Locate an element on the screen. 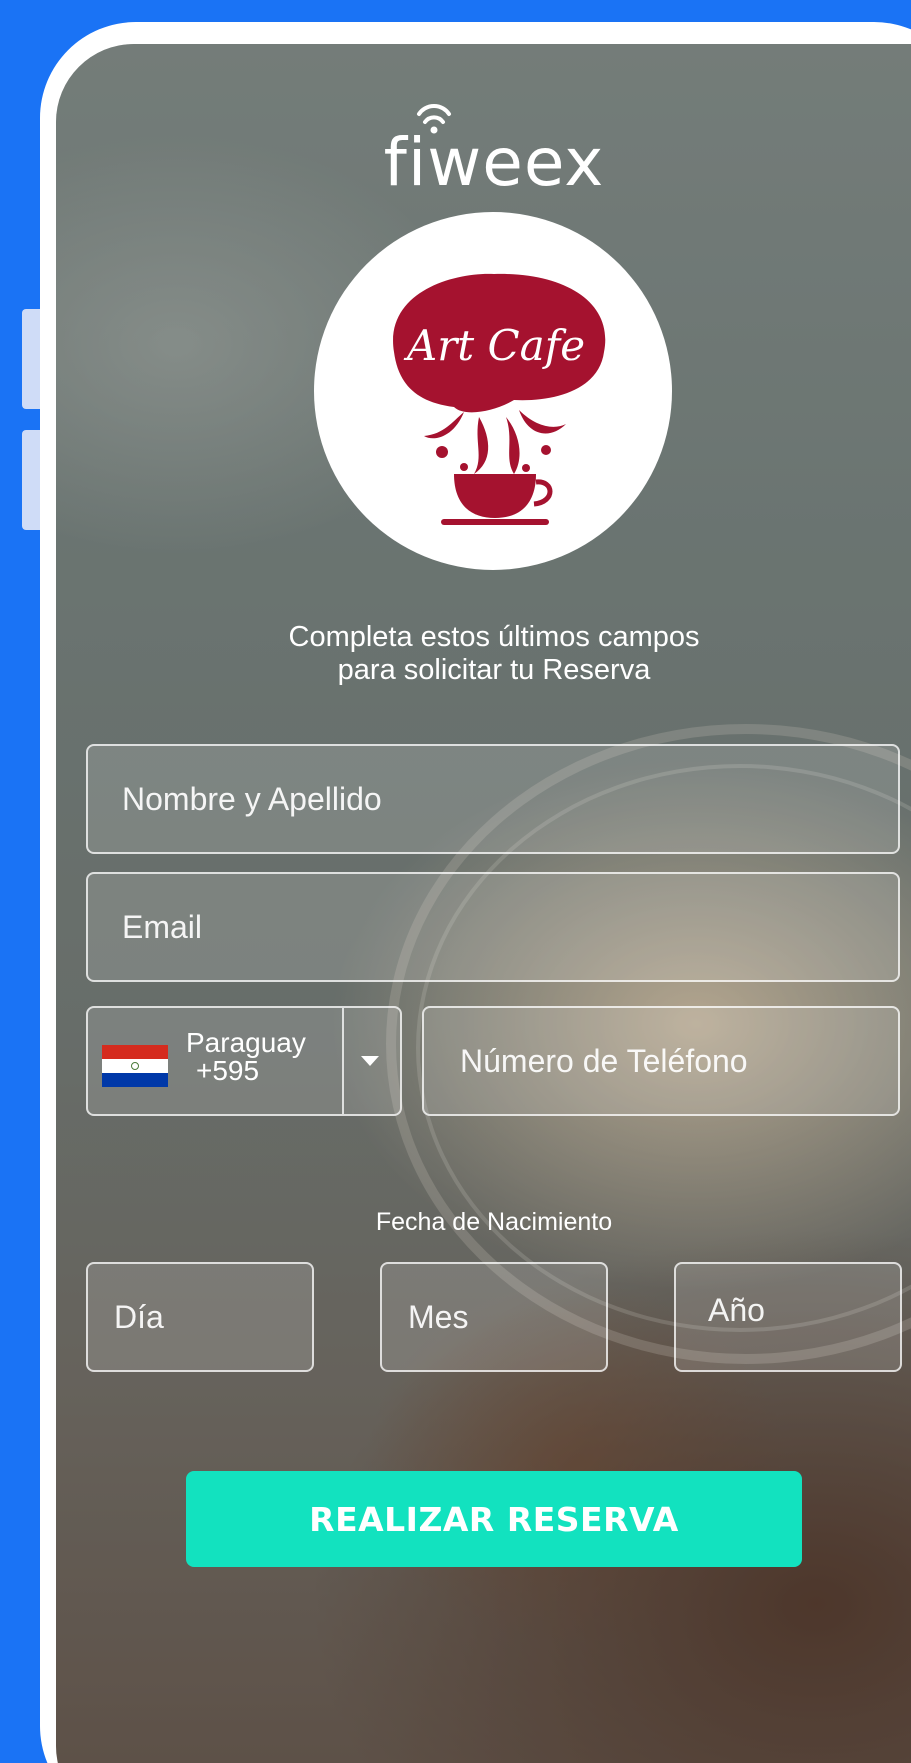 The height and width of the screenshot is (1763, 911). birth-day-field: Día is located at coordinates (200, 1317).